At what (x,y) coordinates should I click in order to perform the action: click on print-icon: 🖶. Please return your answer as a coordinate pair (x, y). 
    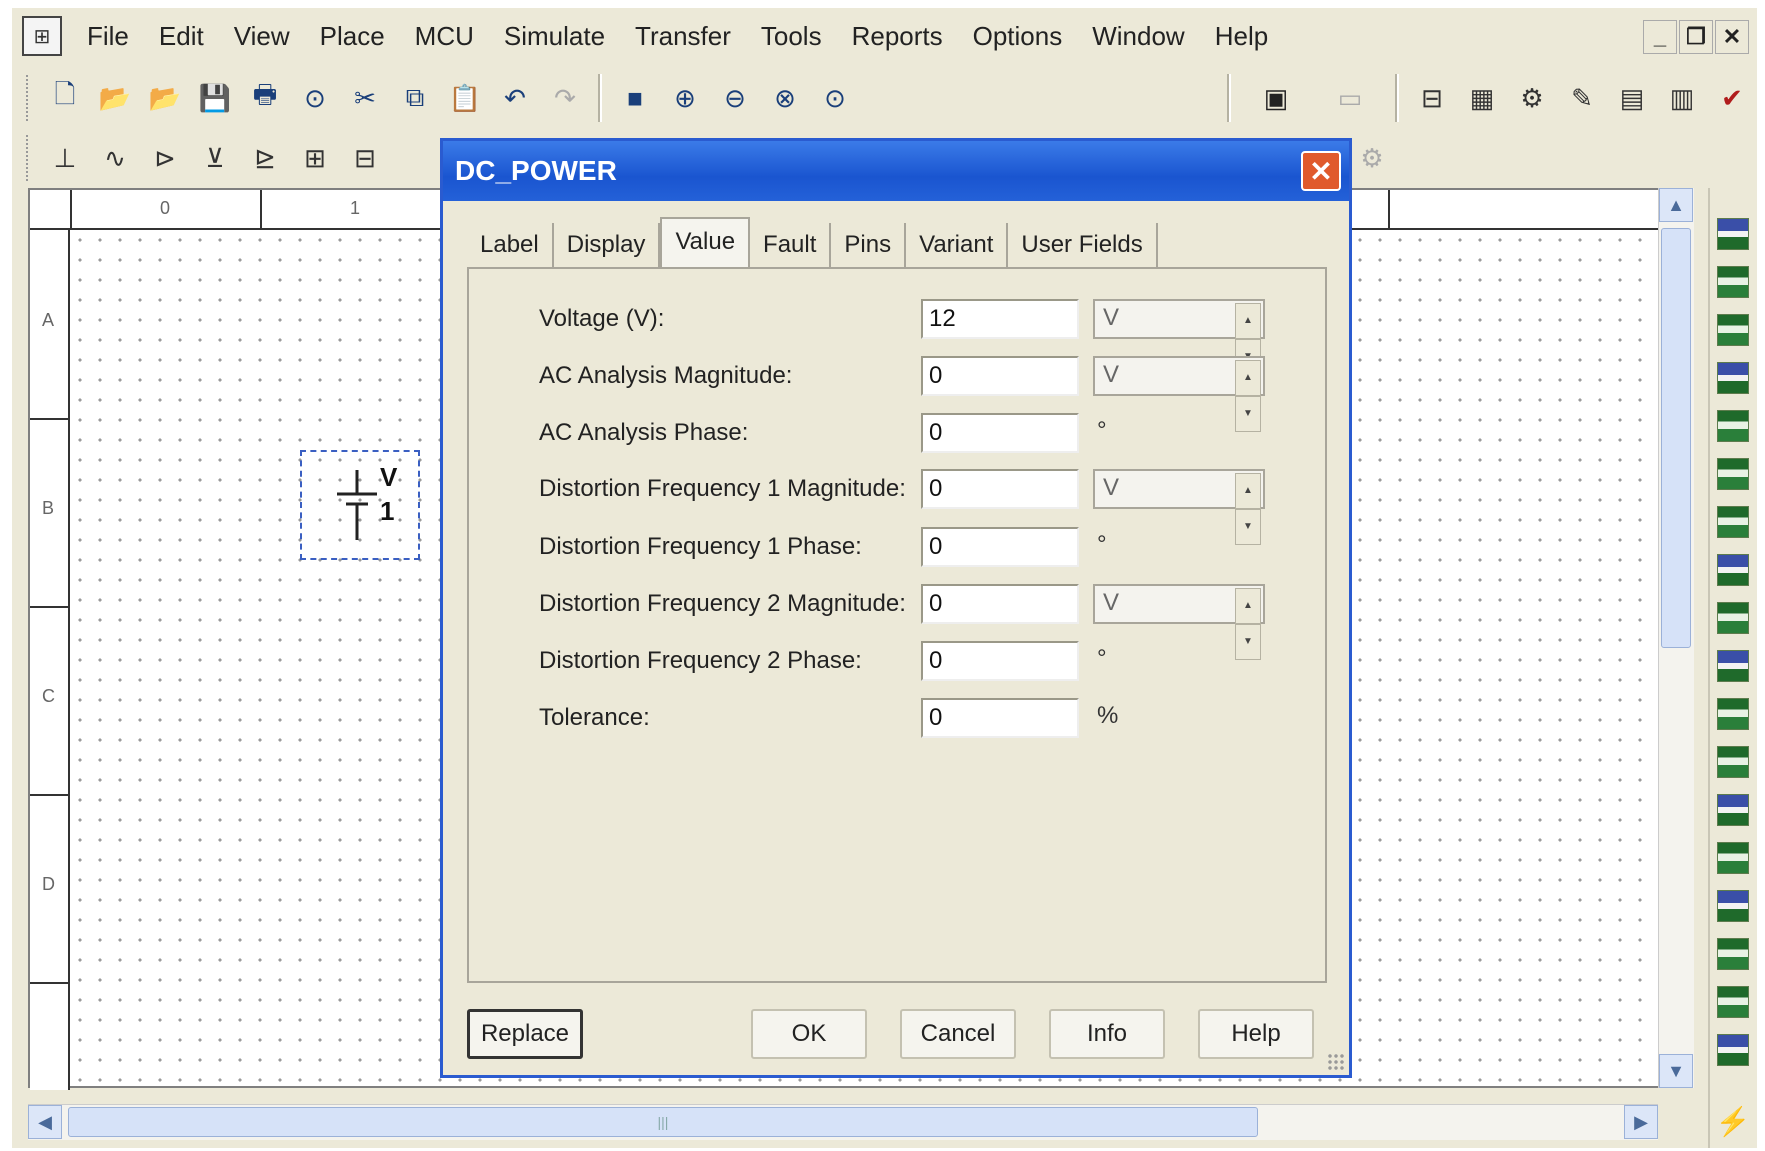
    Looking at the image, I should click on (265, 98).